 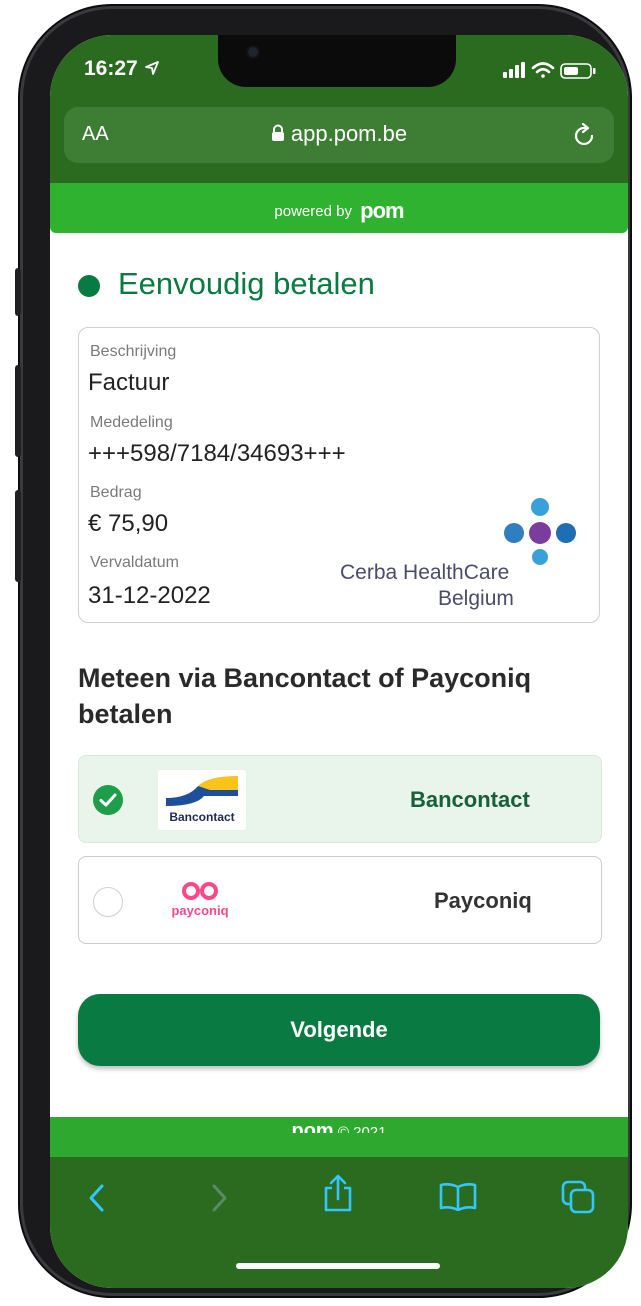 I want to click on status-time: 16:27, so click(x=122, y=69).